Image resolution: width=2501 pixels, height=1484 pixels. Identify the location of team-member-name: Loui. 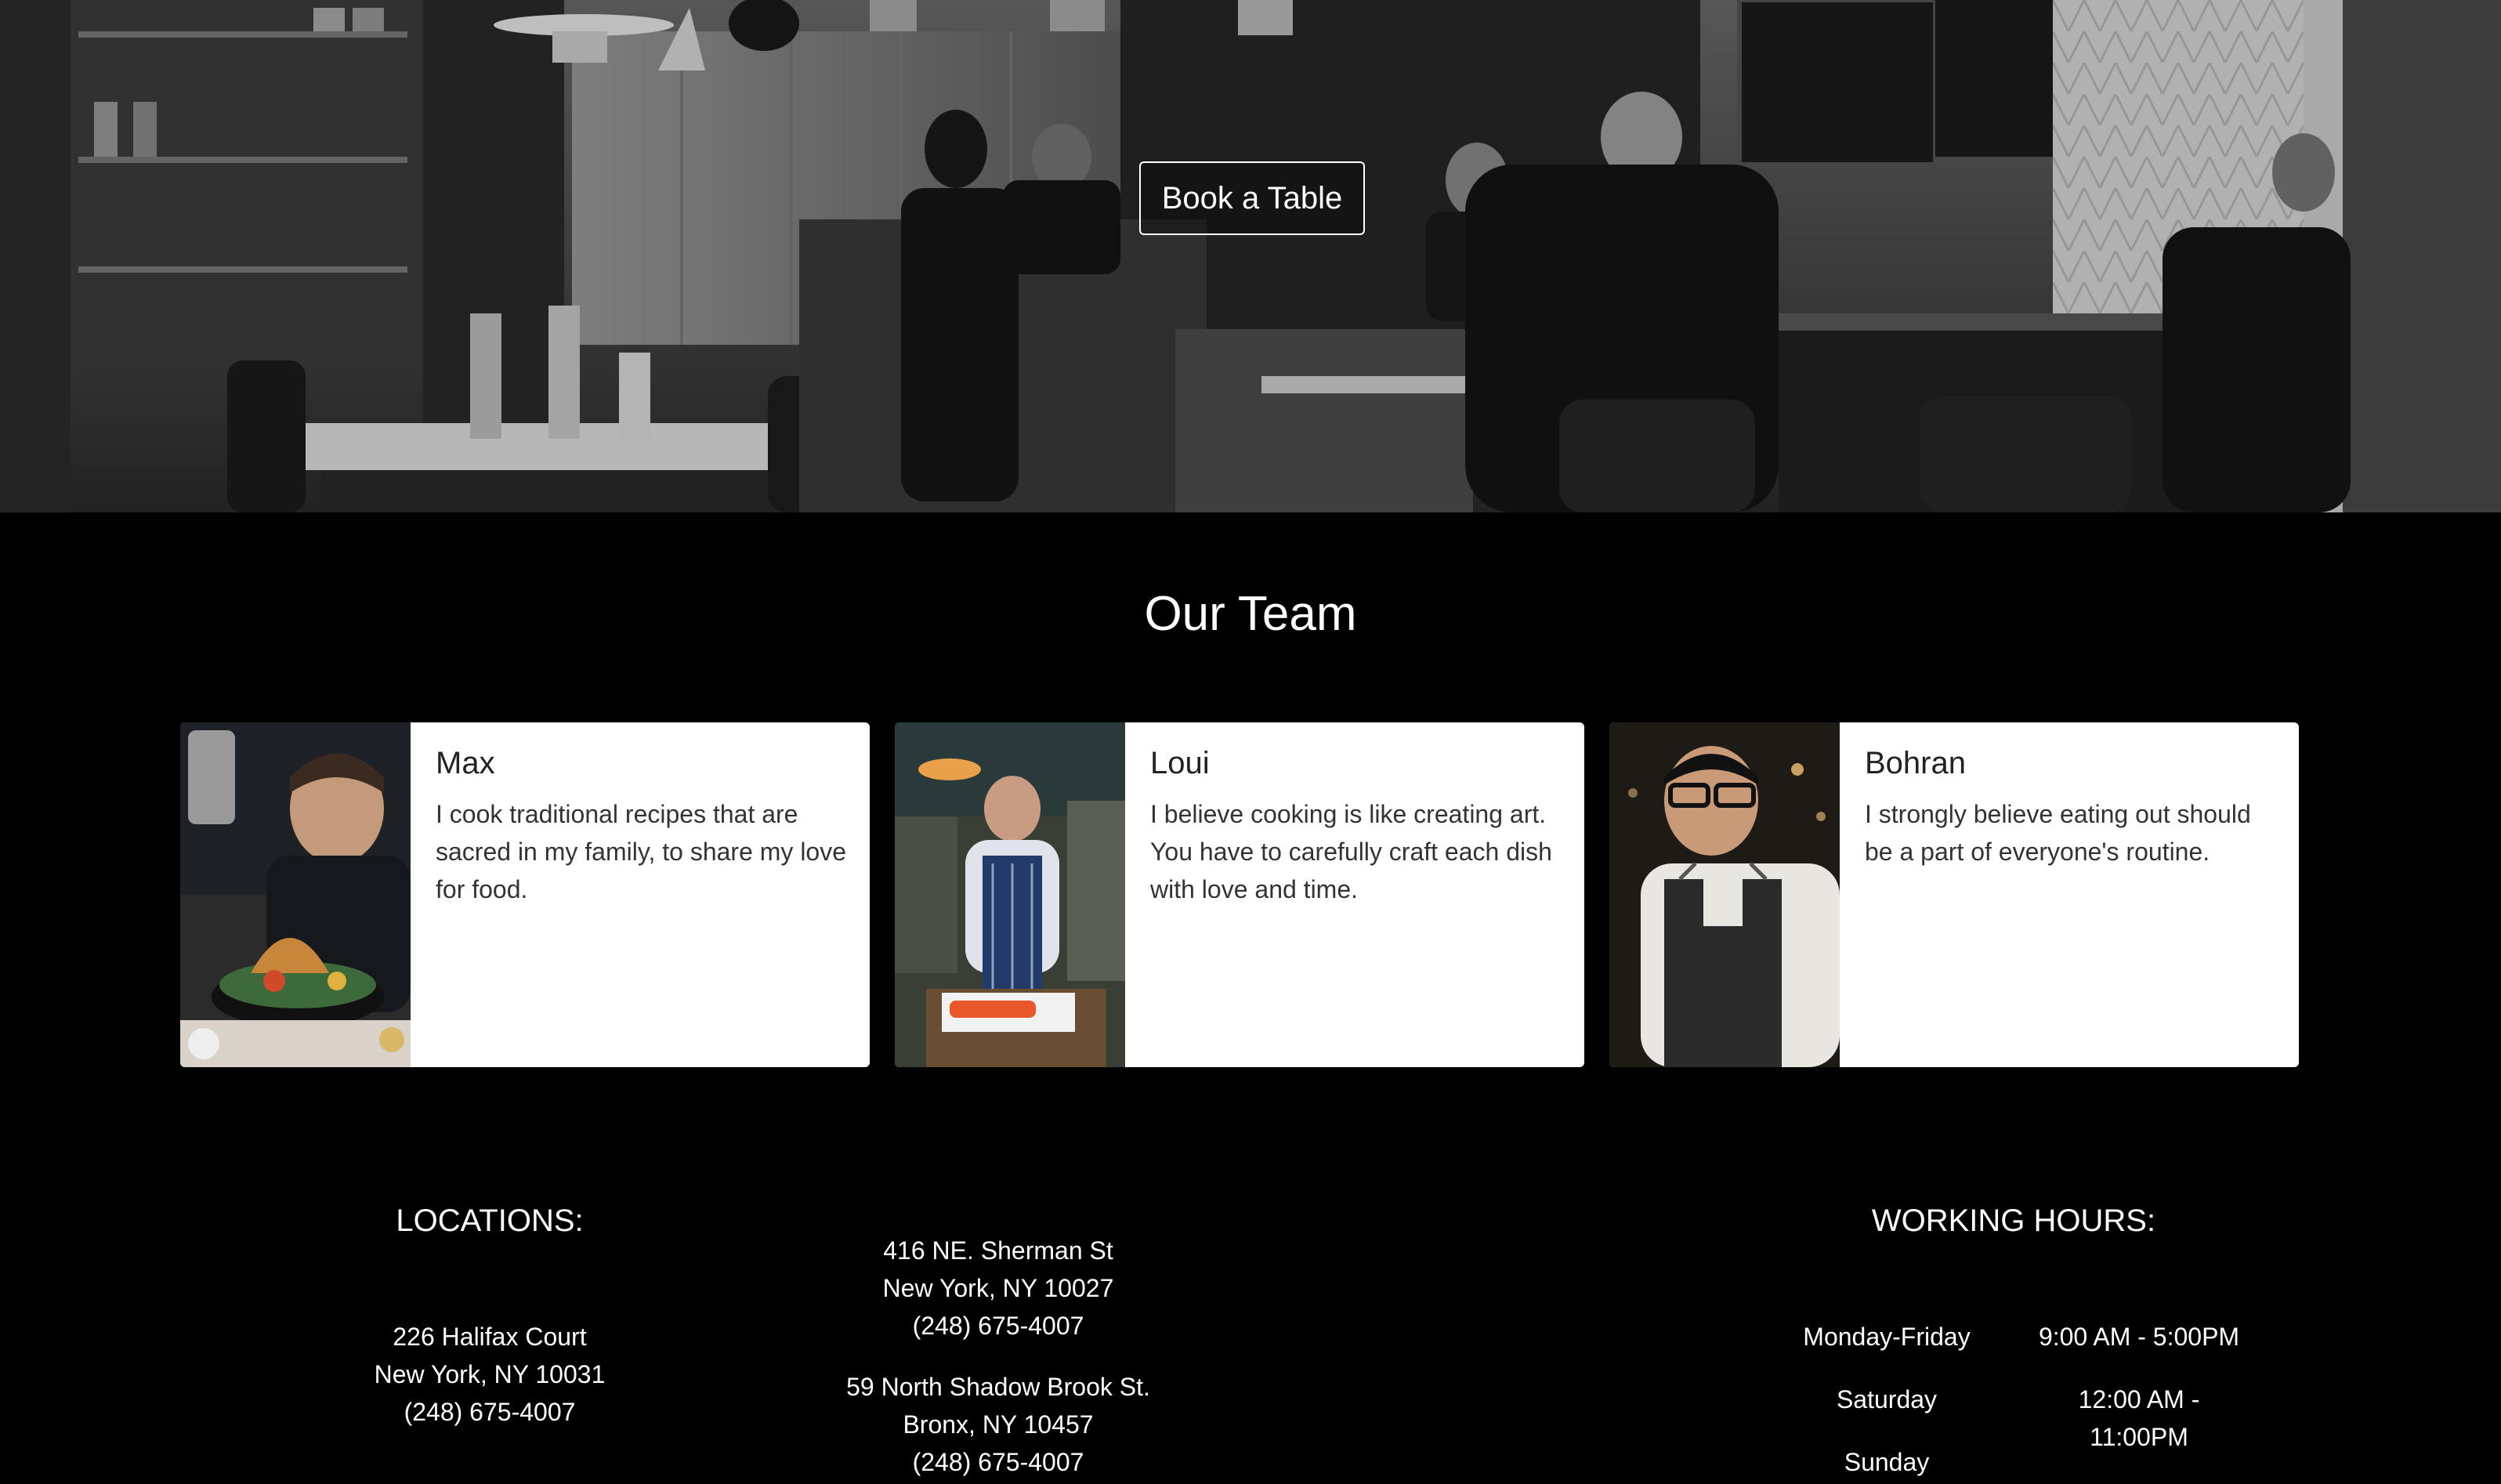
(1180, 763).